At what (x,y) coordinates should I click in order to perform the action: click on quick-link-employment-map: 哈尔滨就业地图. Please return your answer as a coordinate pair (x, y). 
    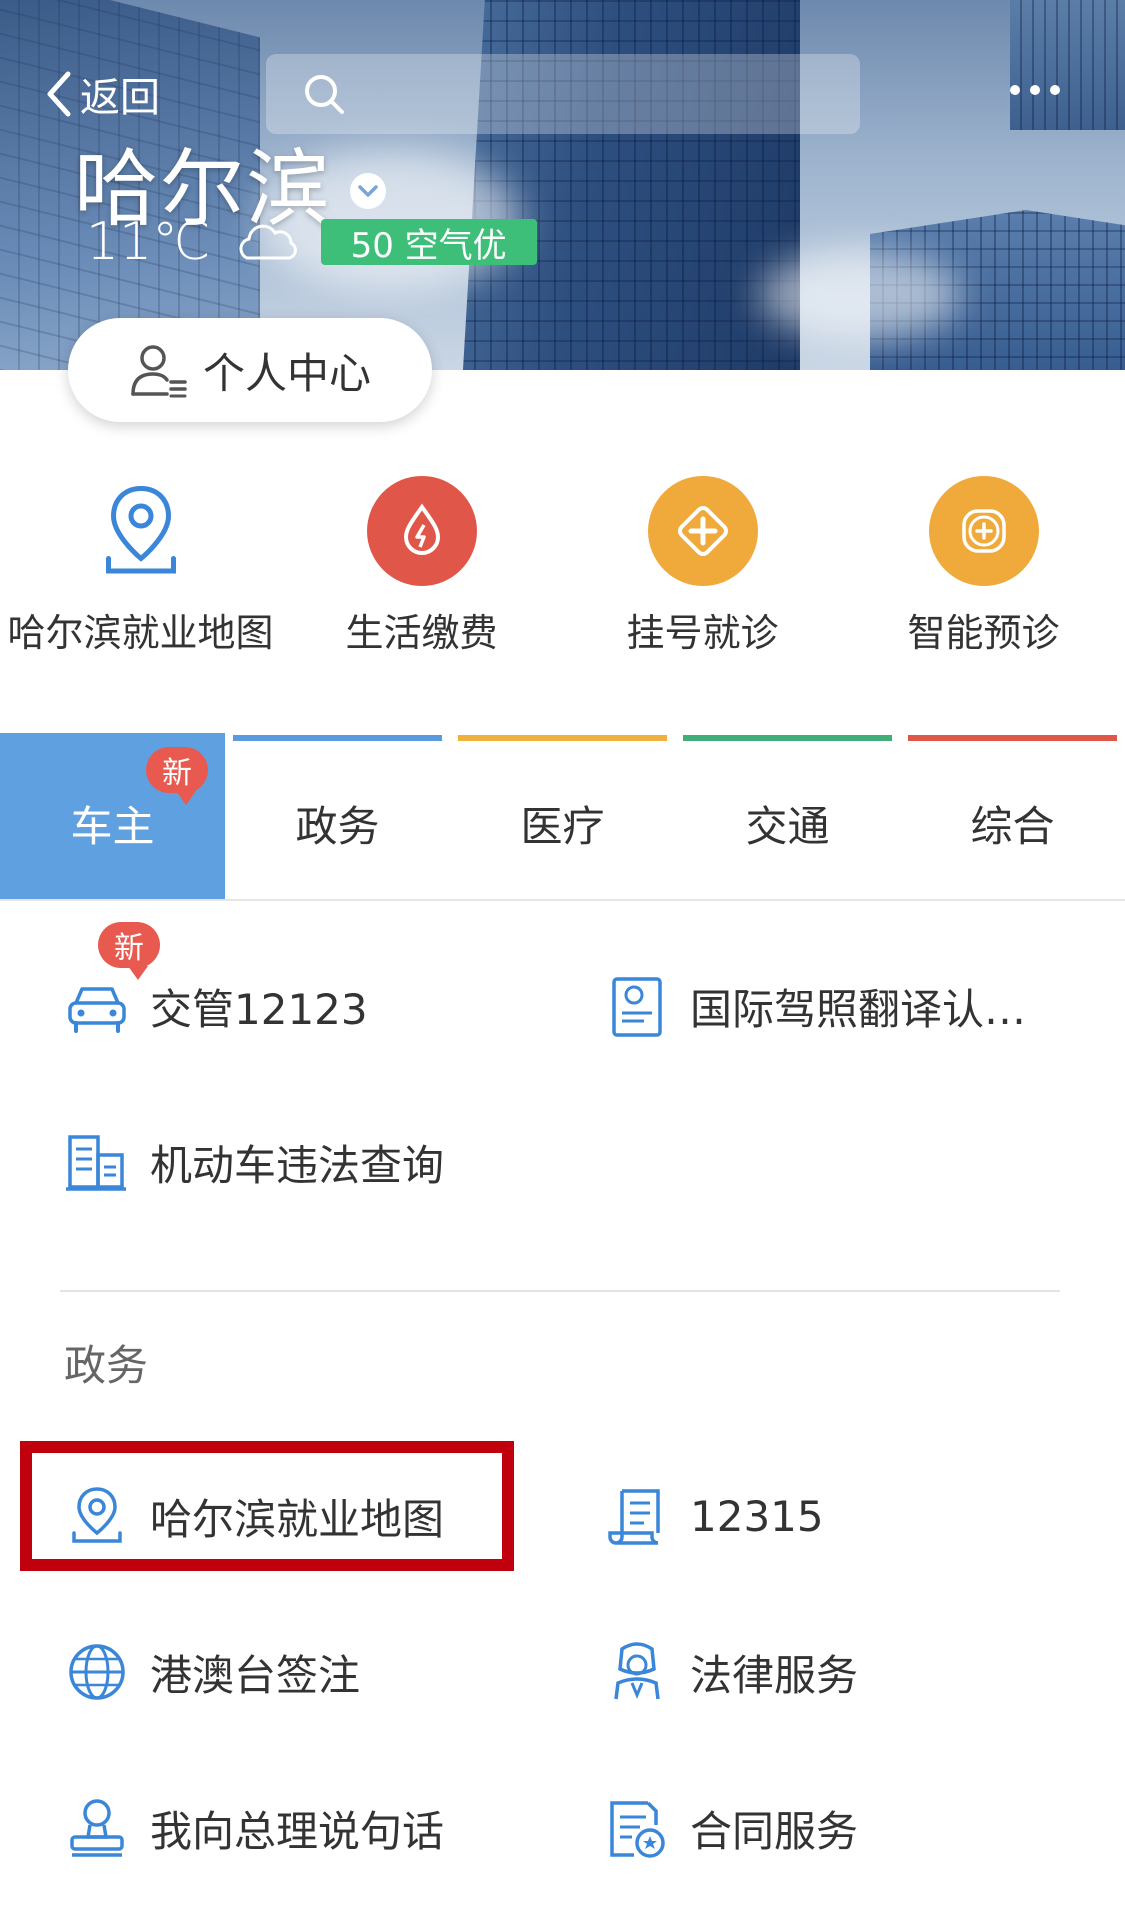
    Looking at the image, I should click on (140, 567).